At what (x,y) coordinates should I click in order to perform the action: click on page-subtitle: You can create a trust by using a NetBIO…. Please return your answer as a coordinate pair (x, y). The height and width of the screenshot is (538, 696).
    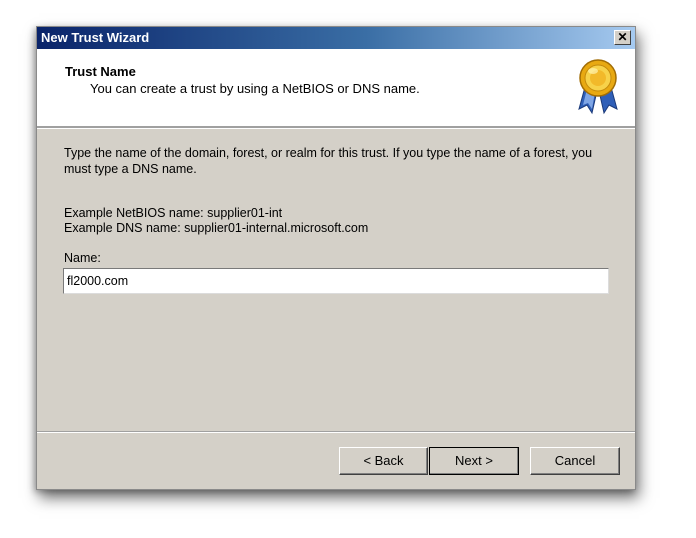
    Looking at the image, I should click on (255, 88).